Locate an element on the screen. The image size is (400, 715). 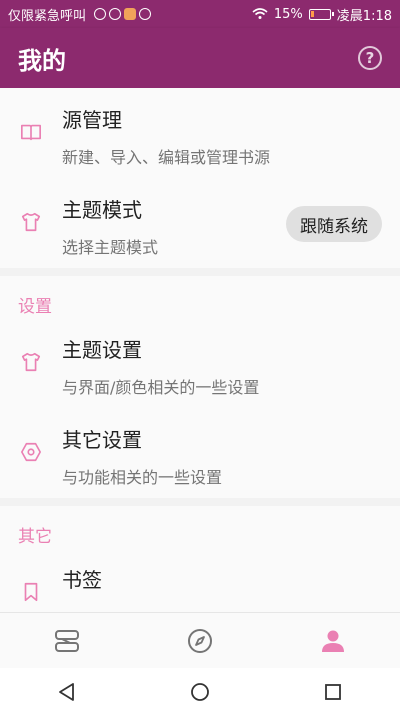
carrier-text: 仅限紧急呼叫 is located at coordinates (47, 16).